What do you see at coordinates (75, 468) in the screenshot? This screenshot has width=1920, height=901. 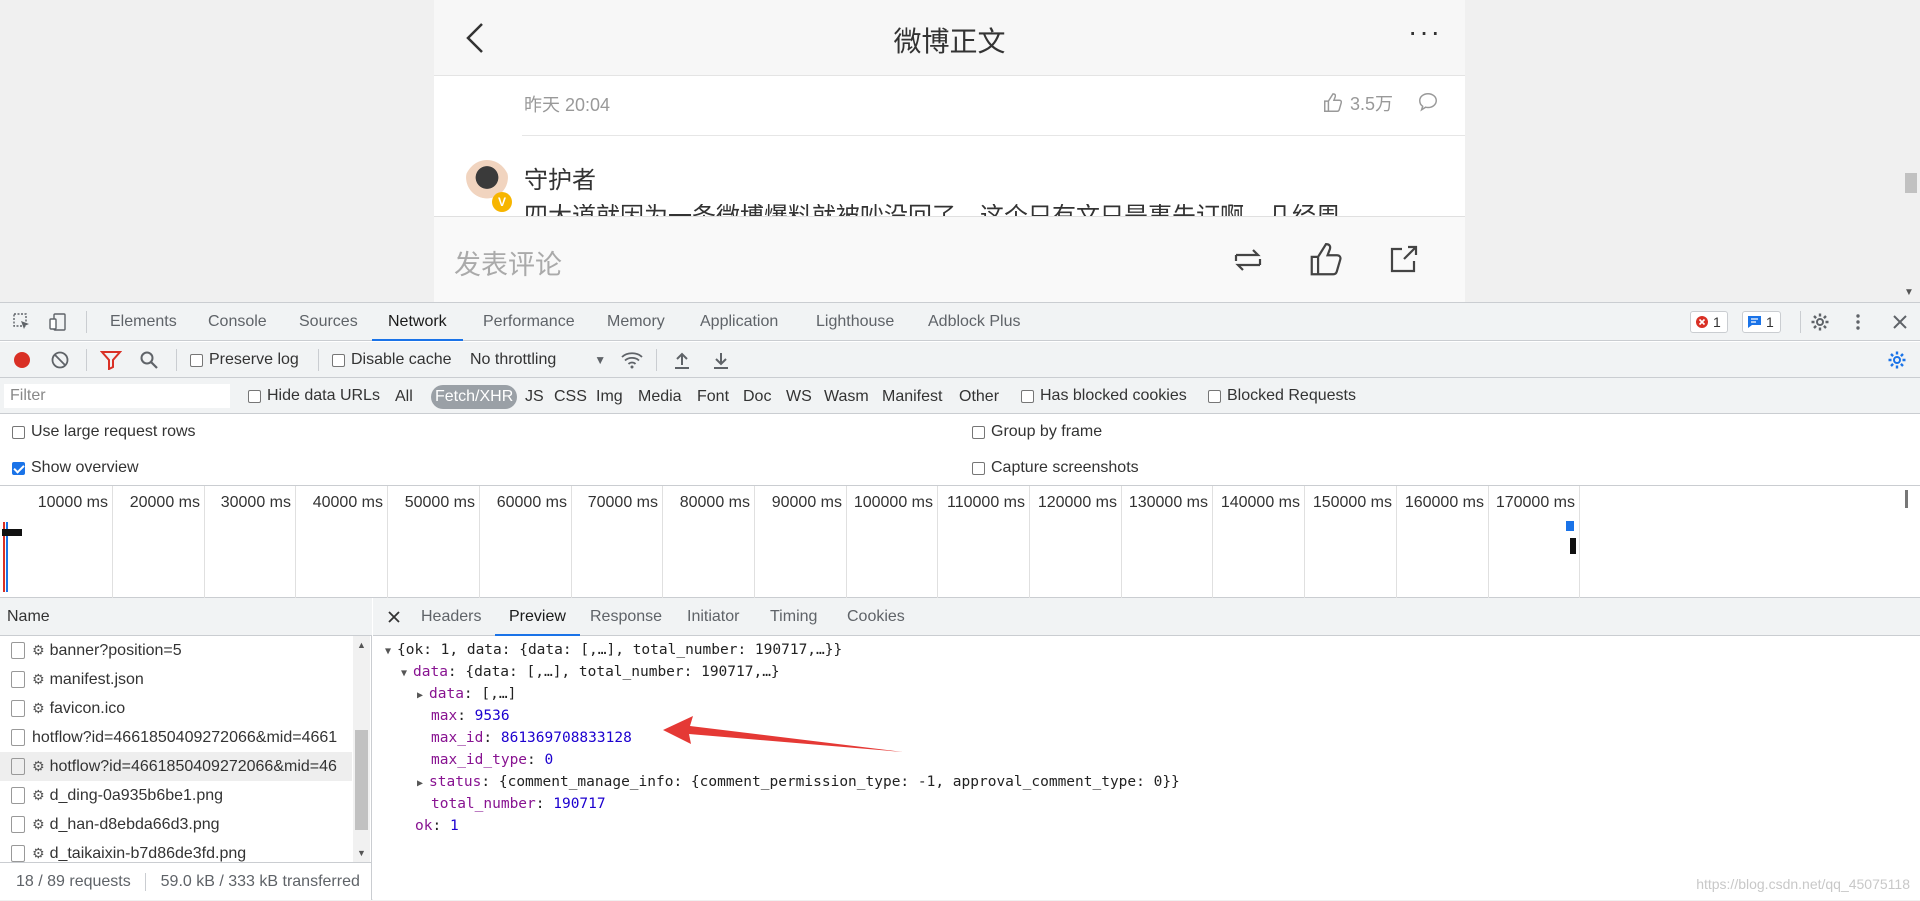 I see `show-overview-checkbox: Show overview` at bounding box center [75, 468].